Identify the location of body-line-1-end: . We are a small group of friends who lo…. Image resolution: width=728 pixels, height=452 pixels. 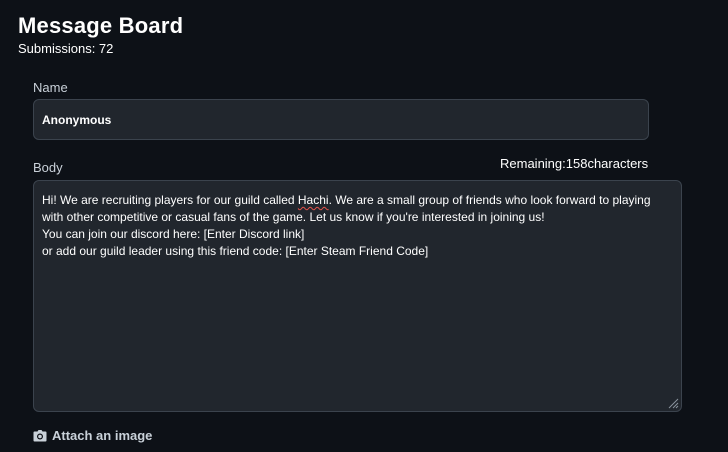
(489, 200).